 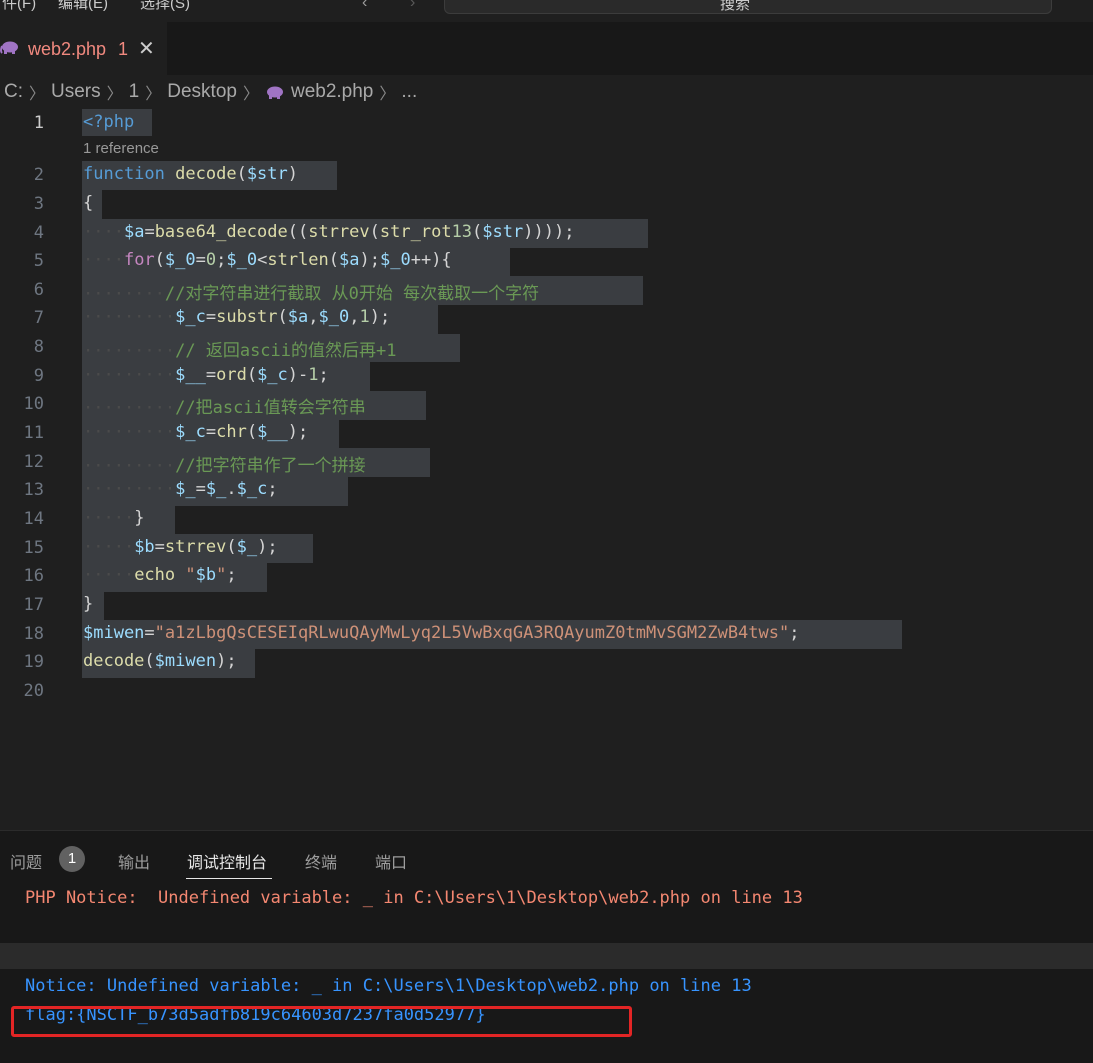 I want to click on code-line: ········//对字符串进行截取 从0开始 每次截取一个字符, so click(x=311, y=291).